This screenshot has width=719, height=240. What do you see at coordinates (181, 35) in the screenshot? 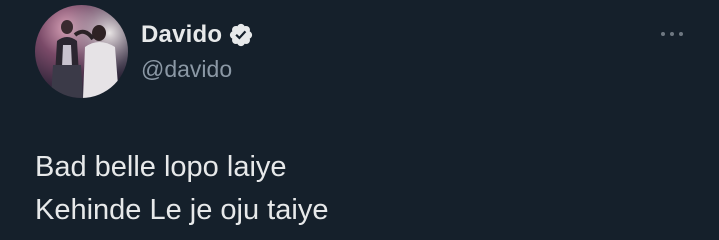
I see `display-name: Davido` at bounding box center [181, 35].